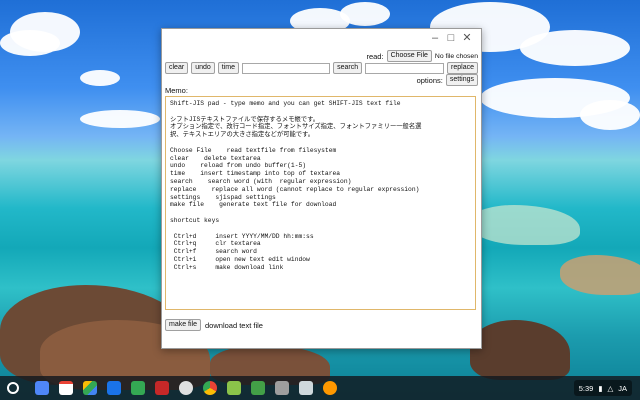  Describe the element at coordinates (176, 90) in the screenshot. I see `memo-label: Memo:` at that location.